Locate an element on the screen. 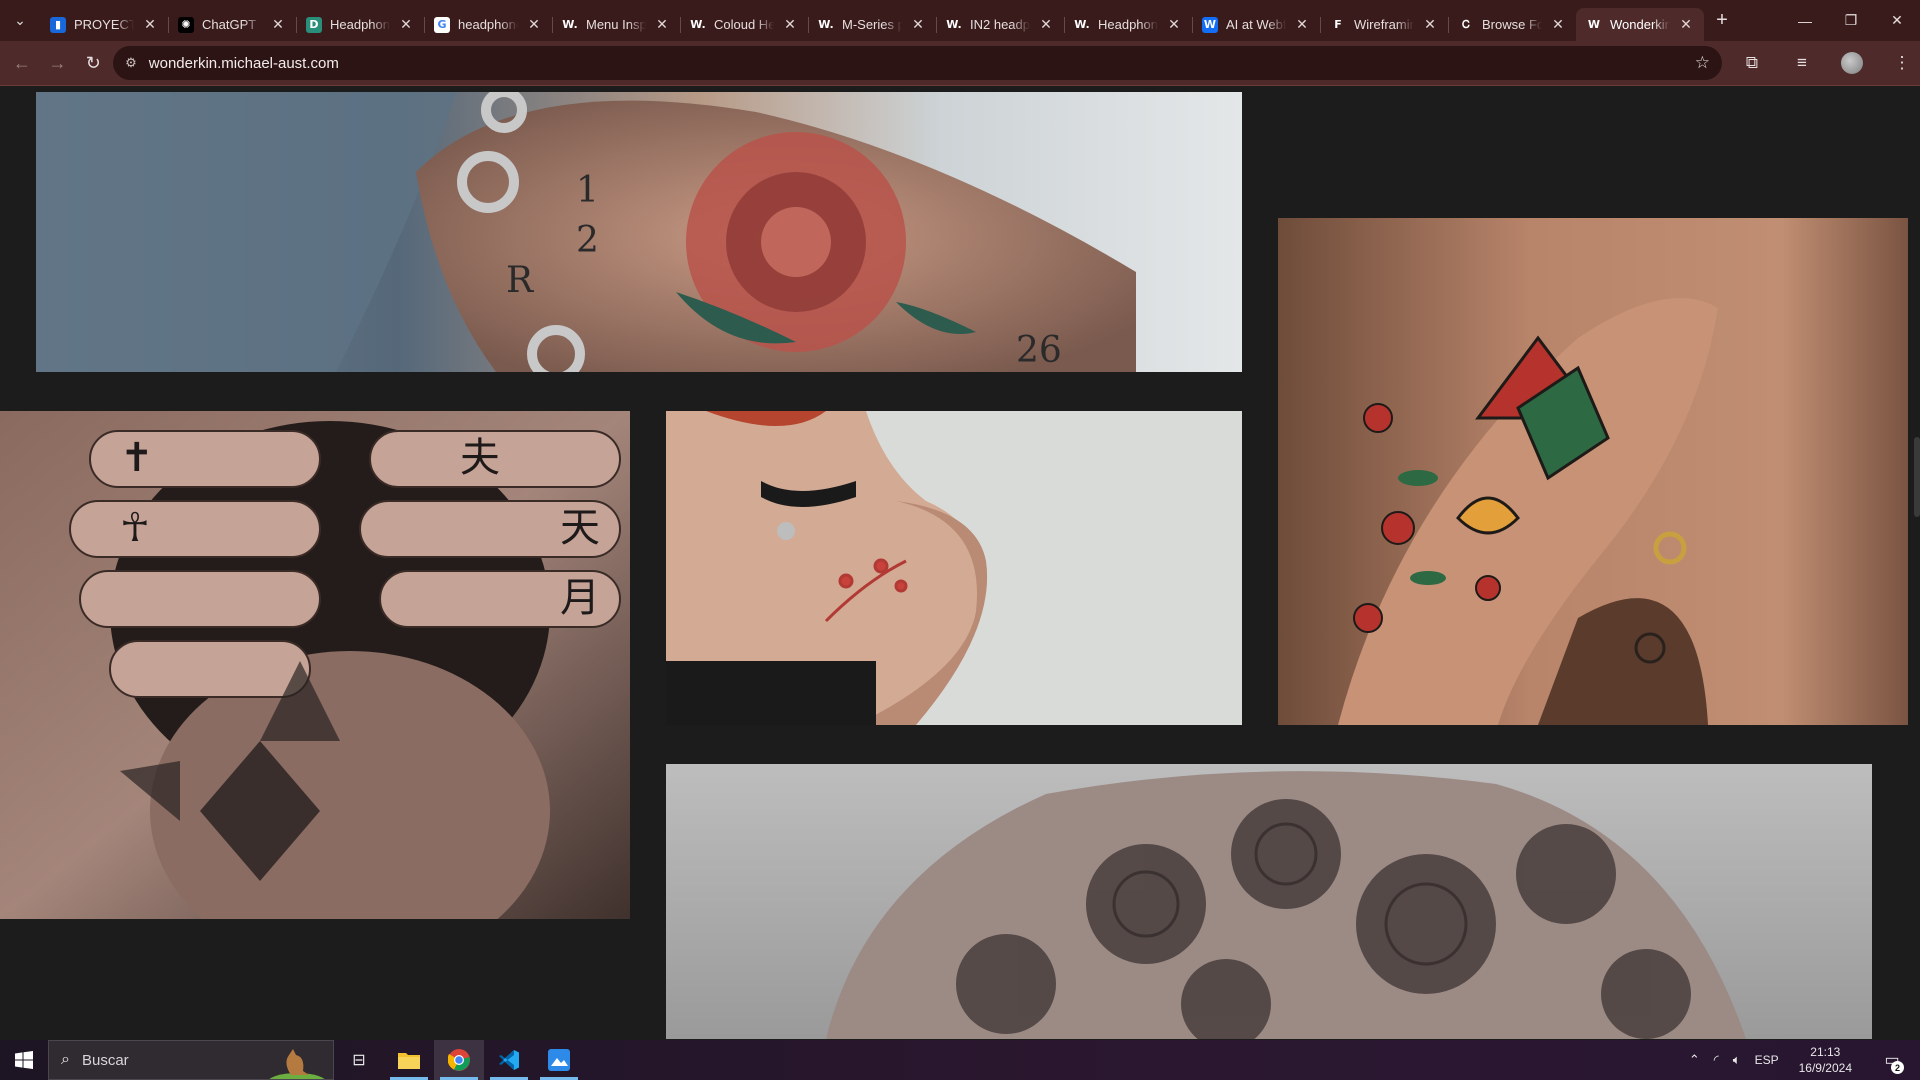 Image resolution: width=1920 pixels, height=1080 pixels. browser-tab: W Wonderkin ✕ is located at coordinates (1640, 24).